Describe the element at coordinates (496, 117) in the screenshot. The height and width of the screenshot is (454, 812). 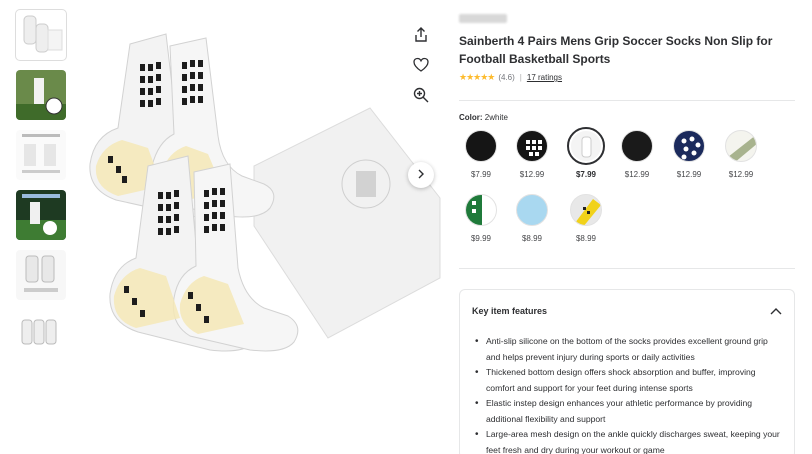
I see `color-selected-value: 2white` at that location.